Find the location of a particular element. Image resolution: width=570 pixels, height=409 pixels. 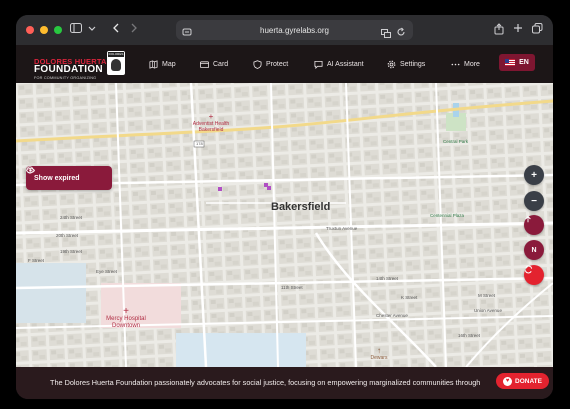

mercy-hospital-label: + Mercy Hospital Downtown is located at coordinates (126, 318).